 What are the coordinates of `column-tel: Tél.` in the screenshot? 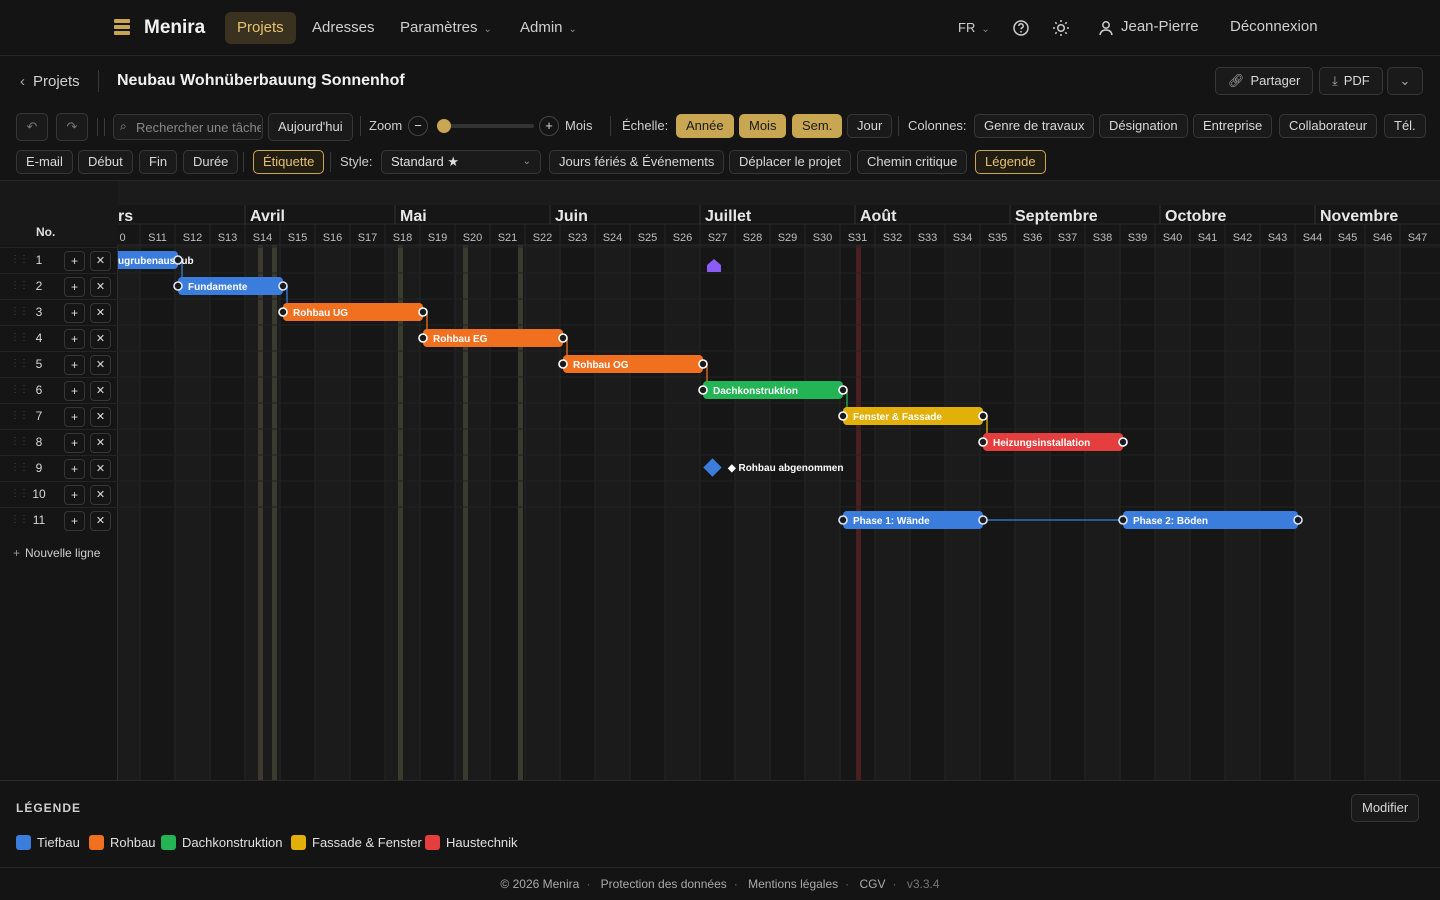 It's located at (1405, 126).